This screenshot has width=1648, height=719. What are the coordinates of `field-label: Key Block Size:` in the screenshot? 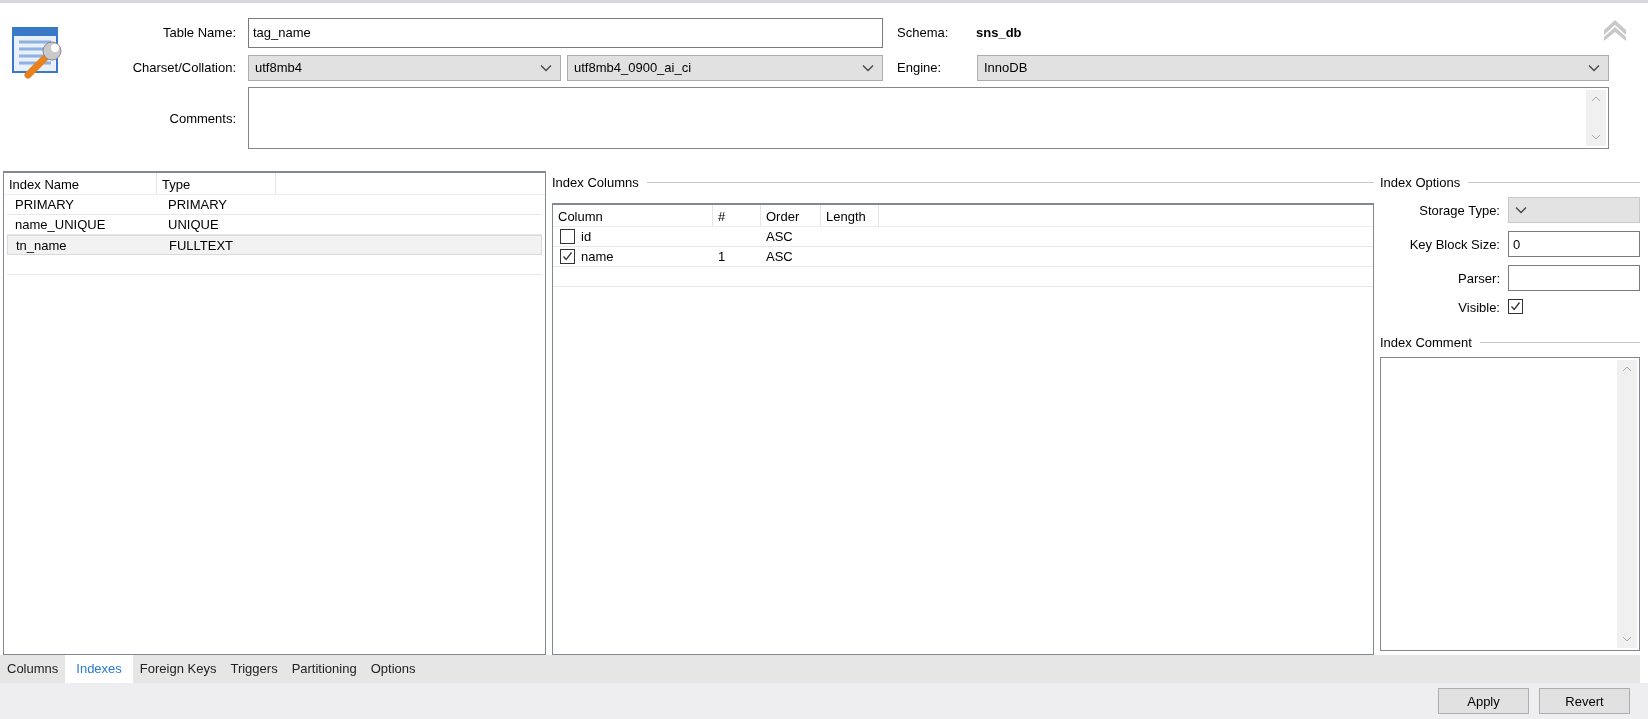 It's located at (1454, 244).